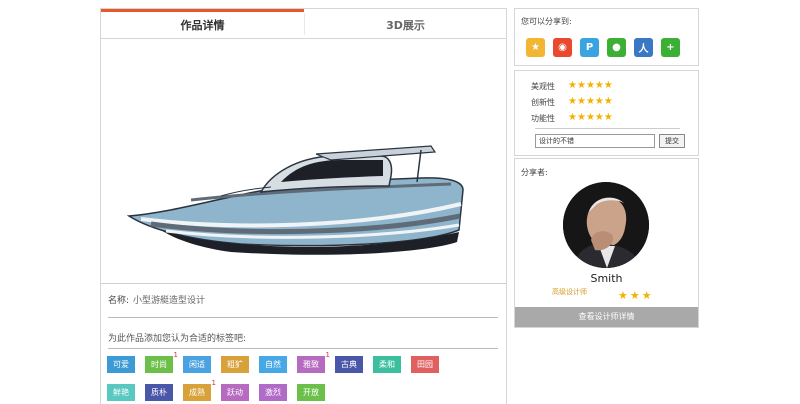 The width and height of the screenshot is (800, 404). I want to click on more-icon: +, so click(670, 47).